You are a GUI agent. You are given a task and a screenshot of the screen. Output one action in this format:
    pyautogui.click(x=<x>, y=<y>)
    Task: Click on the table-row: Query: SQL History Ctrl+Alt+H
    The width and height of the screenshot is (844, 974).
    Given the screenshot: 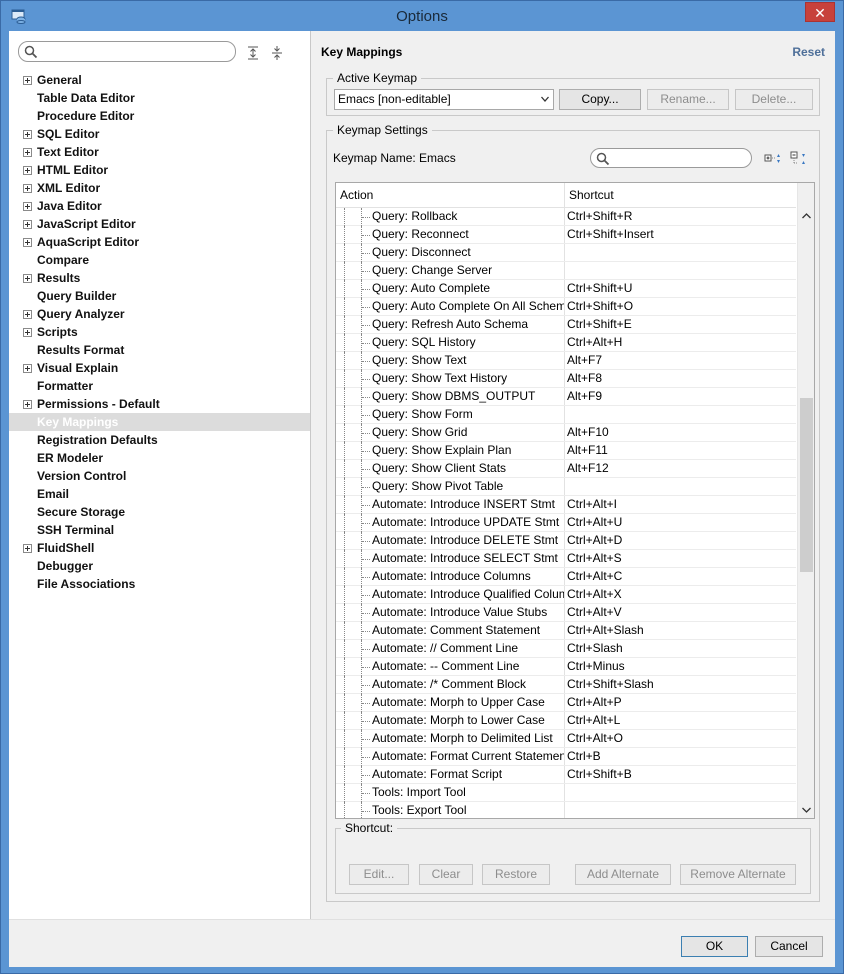 What is the action you would take?
    pyautogui.click(x=566, y=343)
    